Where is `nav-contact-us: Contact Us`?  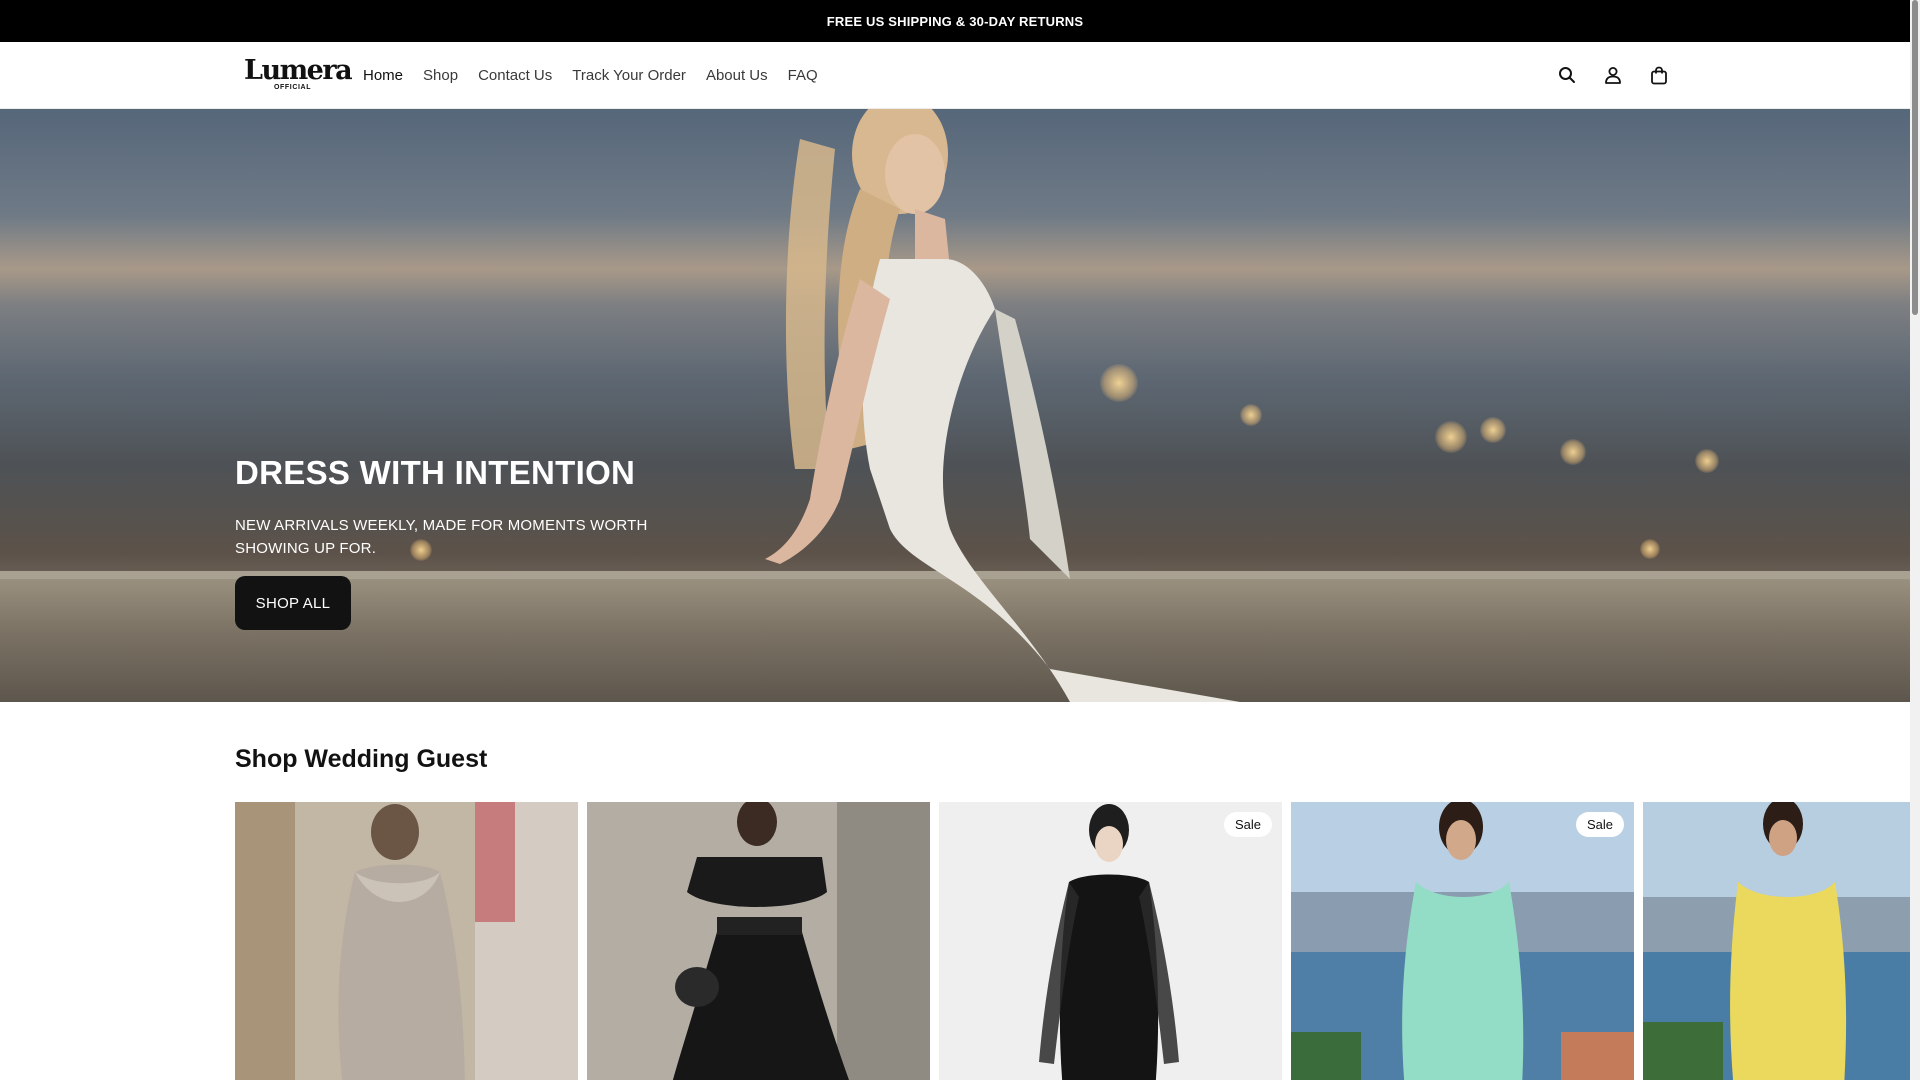 nav-contact-us: Contact Us is located at coordinates (515, 75).